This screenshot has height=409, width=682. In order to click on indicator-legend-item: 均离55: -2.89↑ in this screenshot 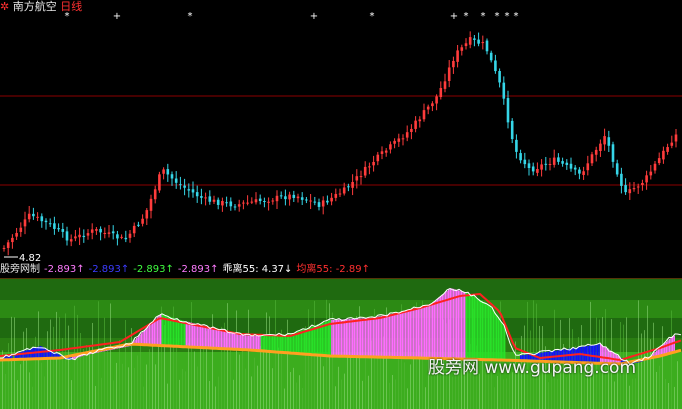, I will do `click(333, 269)`.